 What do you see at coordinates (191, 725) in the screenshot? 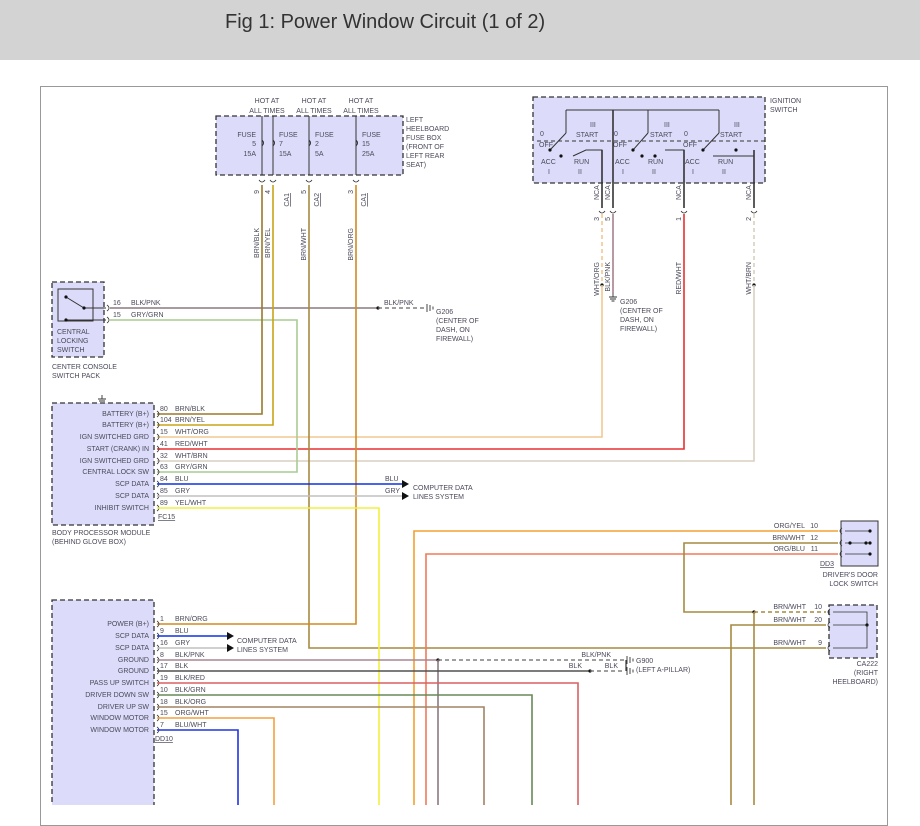
I see `wire-color-label: BLU/WHT` at bounding box center [191, 725].